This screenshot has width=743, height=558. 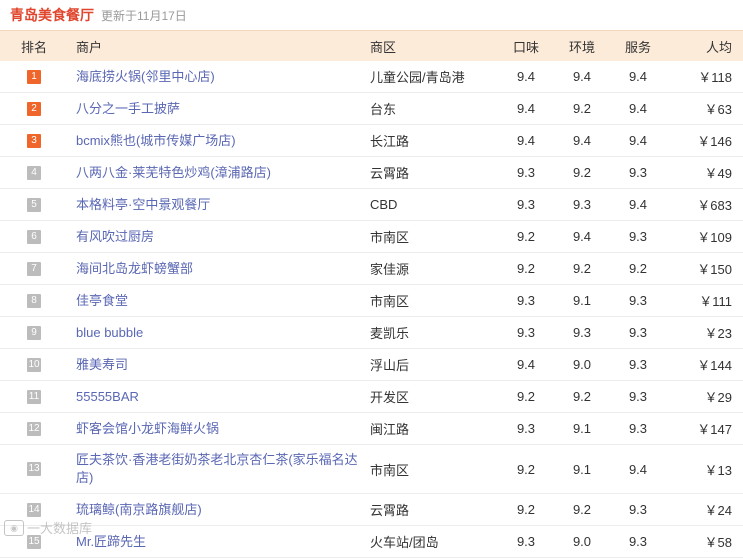 I want to click on restaurant-name-link: 八两八金·莱芜特色炒鸡(漳浦路店), so click(x=219, y=173).